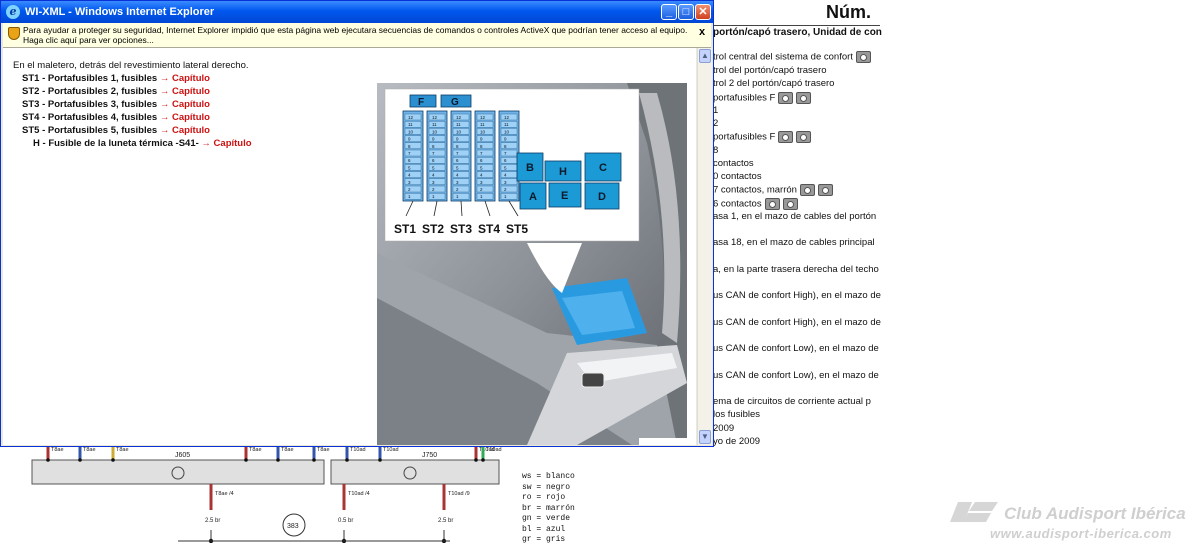 Image resolution: width=1200 pixels, height=546 pixels. I want to click on component-list-item: a, en la parte trasera derecha del techo, so click(796, 269).